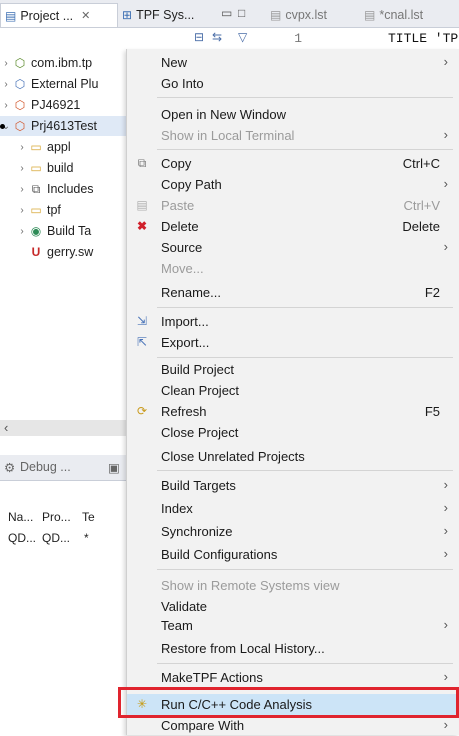  What do you see at coordinates (293, 508) in the screenshot?
I see `menu-item-index: Index ›` at bounding box center [293, 508].